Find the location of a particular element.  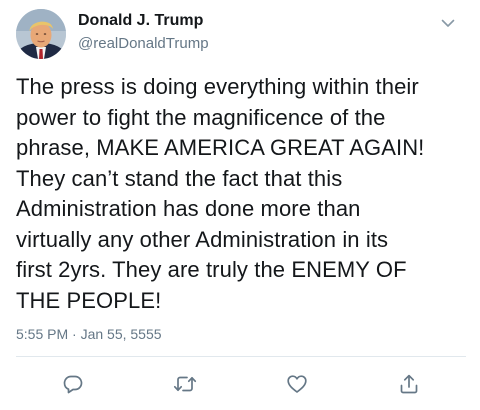

reply-icon is located at coordinates (73, 384).